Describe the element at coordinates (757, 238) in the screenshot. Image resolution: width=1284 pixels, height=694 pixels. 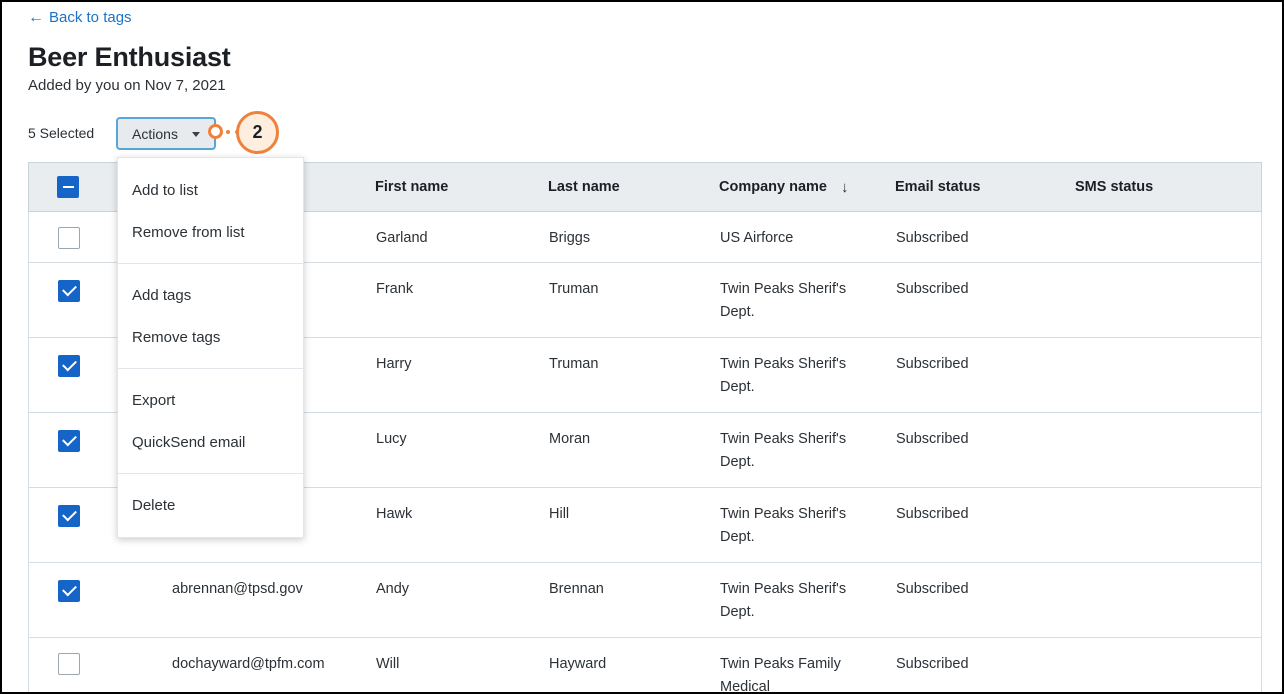
I see `row-company-name: US Airforce` at that location.